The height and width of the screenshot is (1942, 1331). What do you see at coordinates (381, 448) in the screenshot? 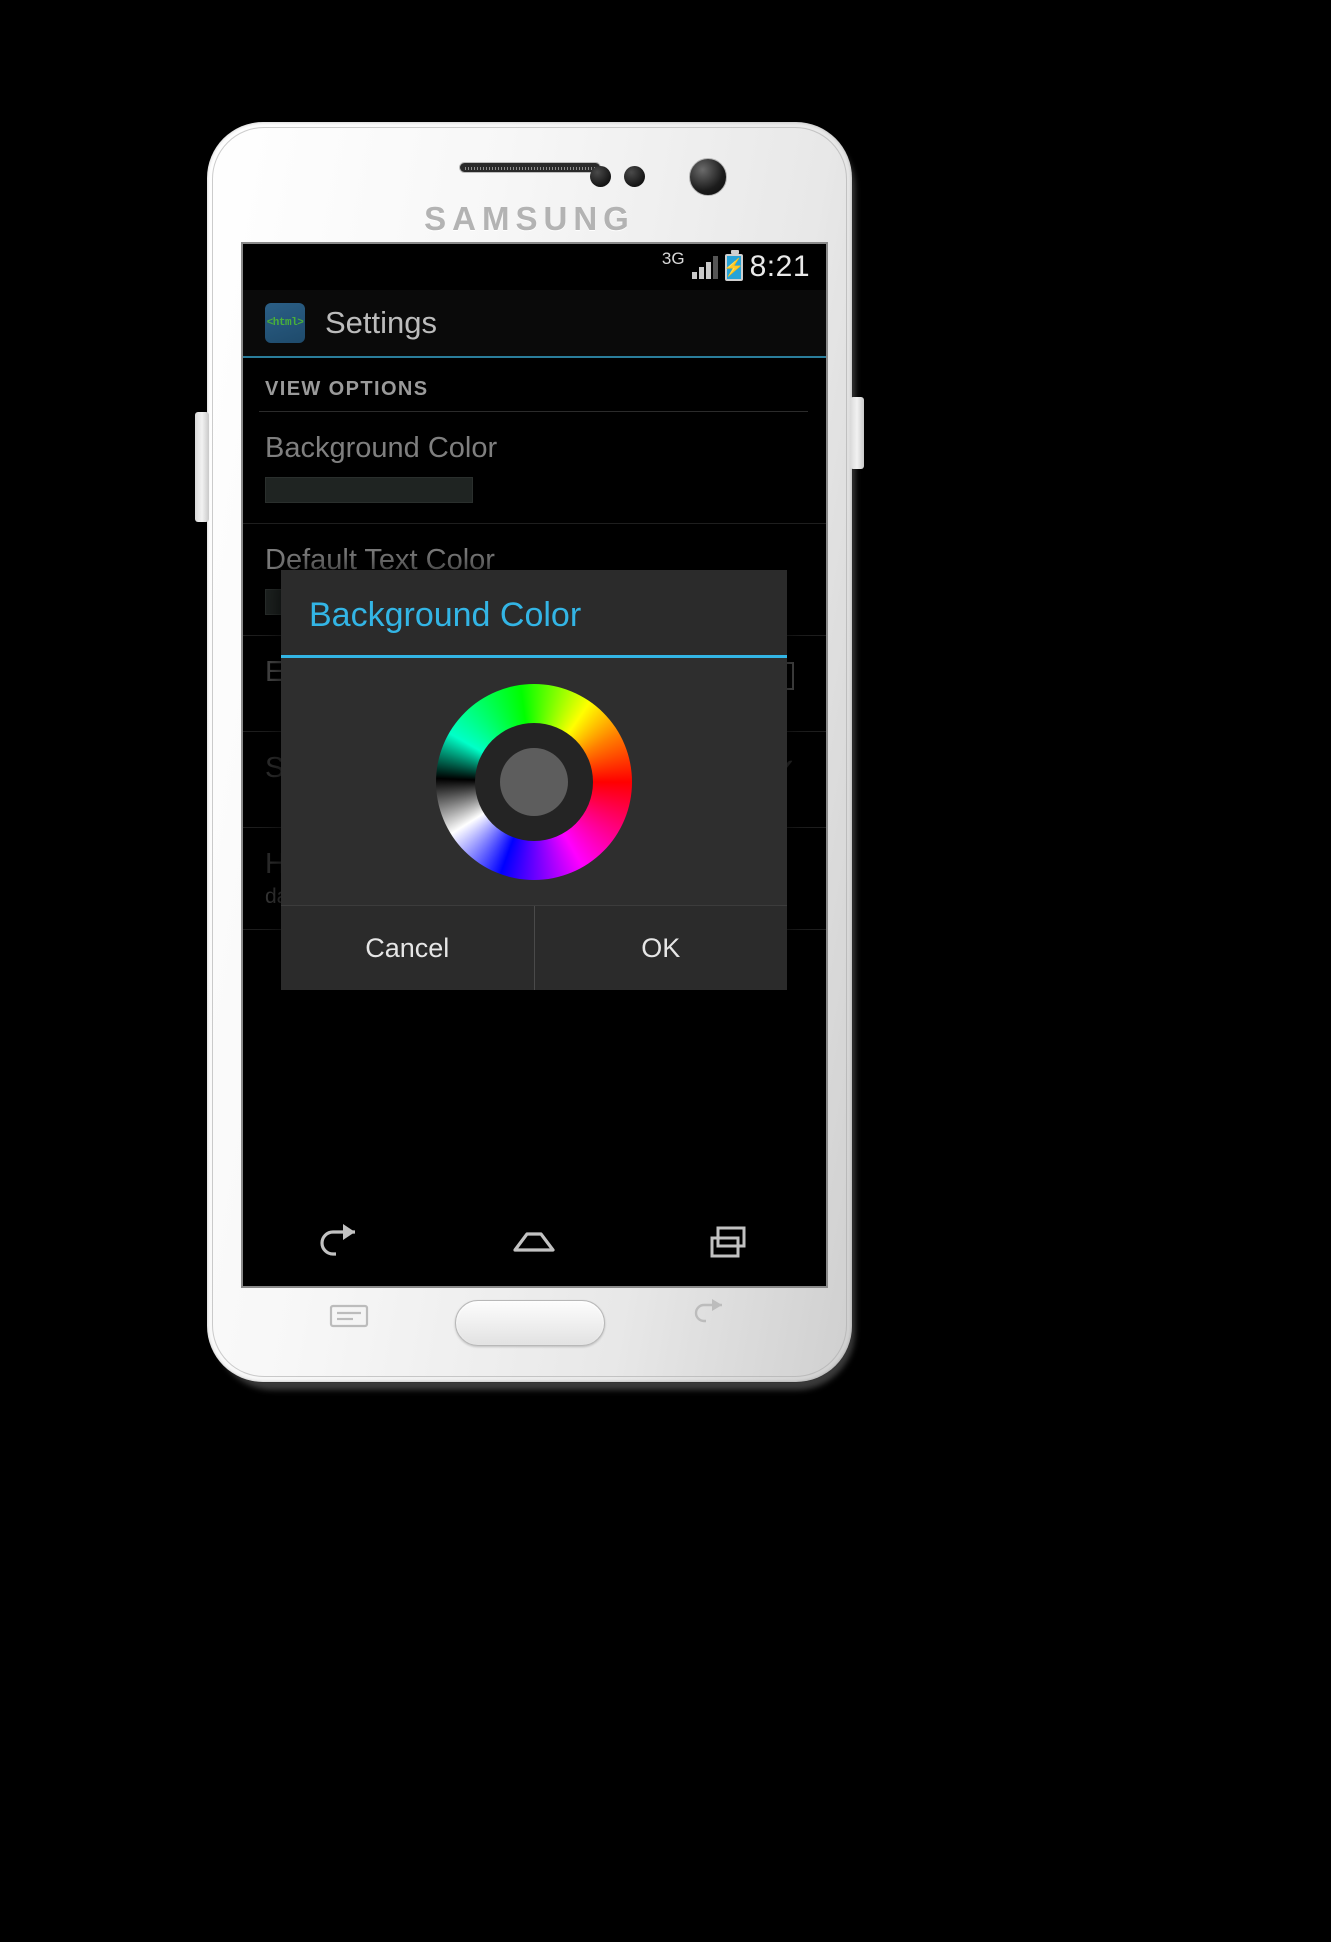
I see `pref-title: Background Color` at bounding box center [381, 448].